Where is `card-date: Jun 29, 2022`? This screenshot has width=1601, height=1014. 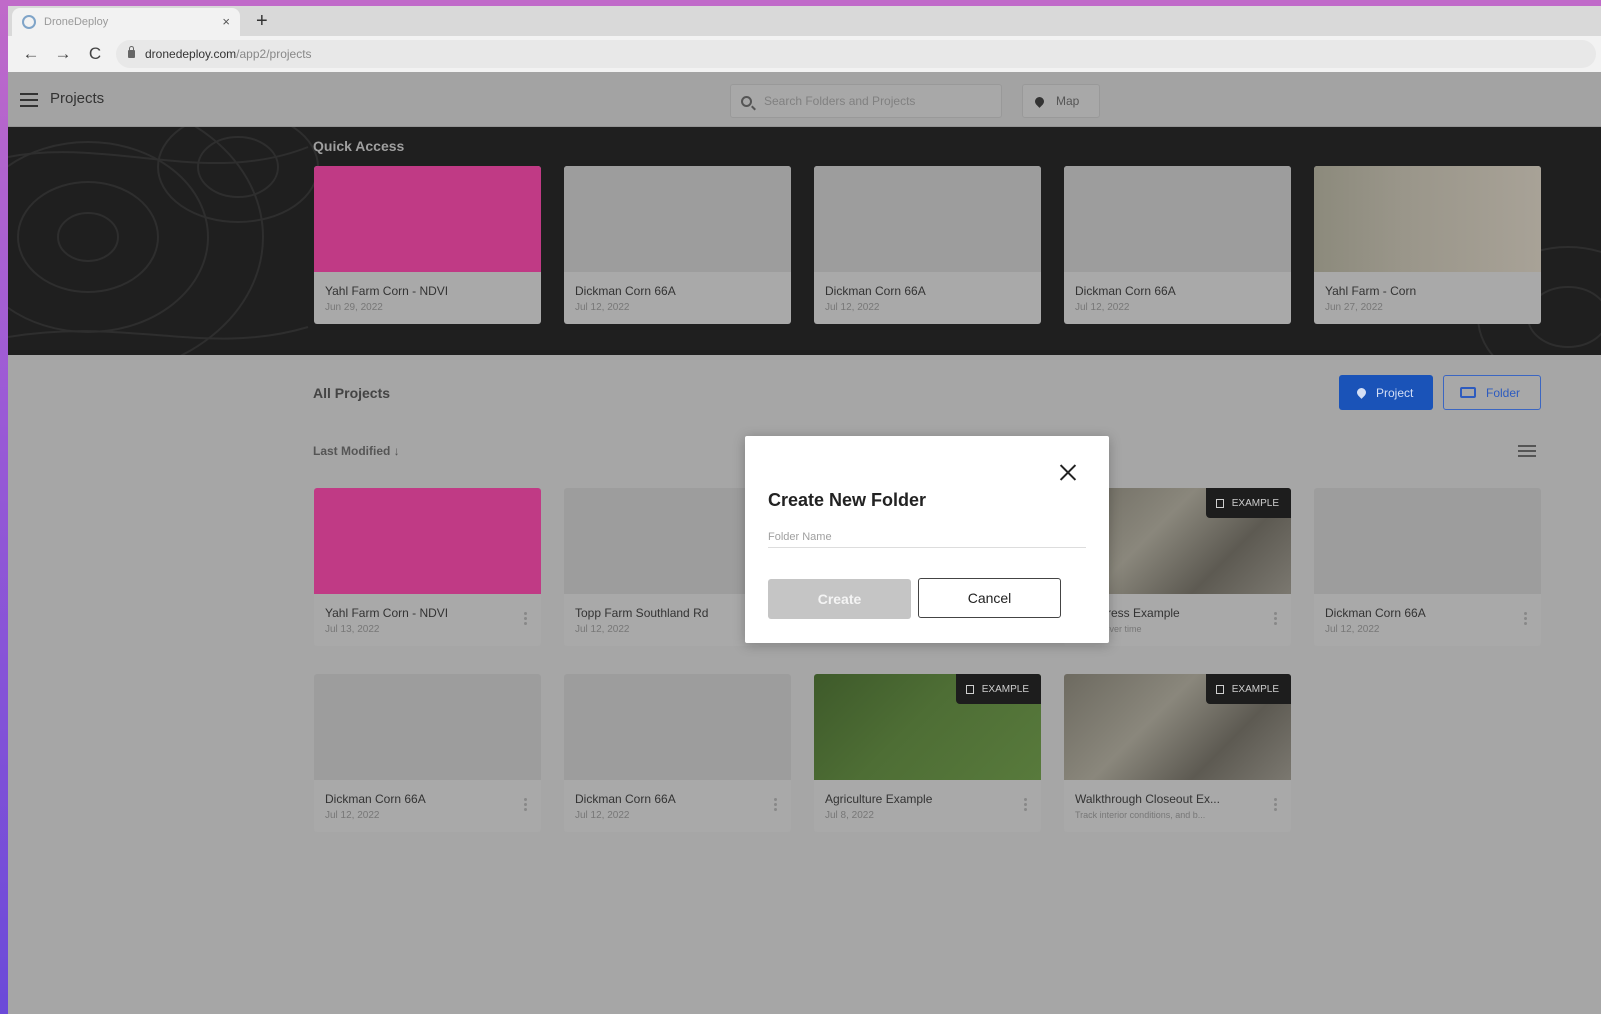 card-date: Jun 29, 2022 is located at coordinates (354, 307).